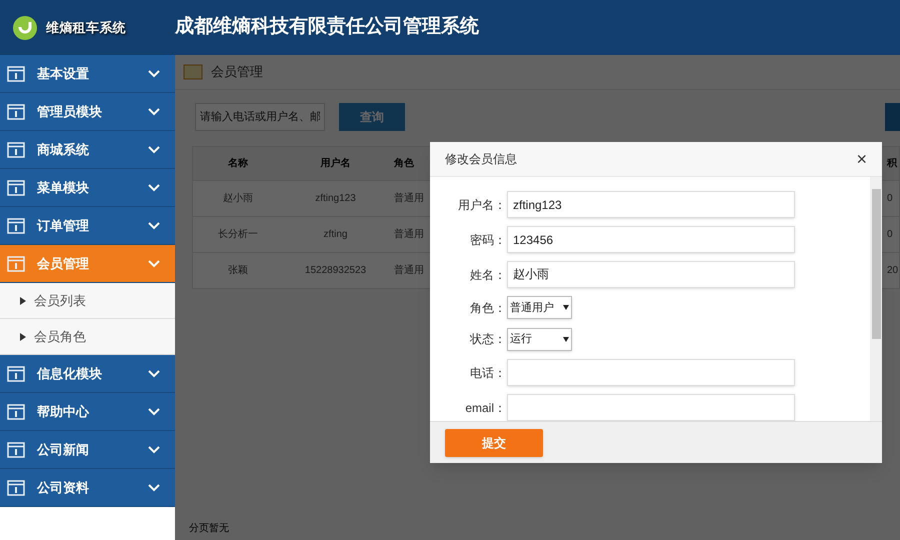 The image size is (900, 540). Describe the element at coordinates (335, 199) in the screenshot. I see `table-cell-text: zfting123` at that location.